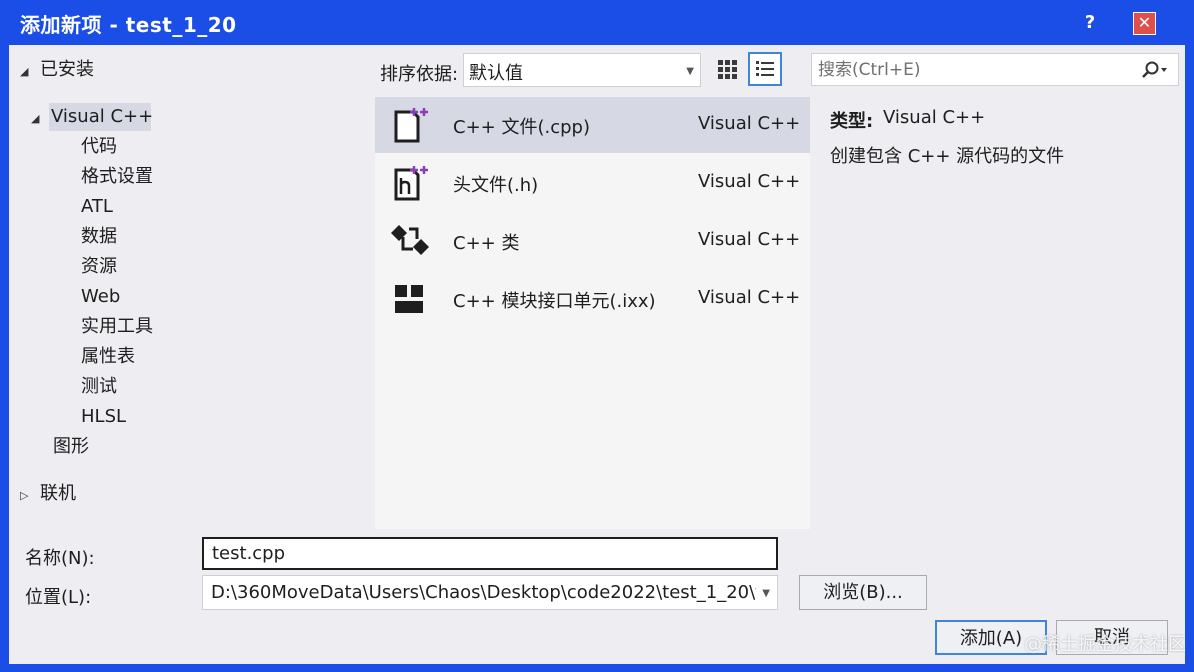 The image size is (1194, 672). I want to click on list-item: C++ 模块接口单元(.ixx) Visual C++, so click(592, 299).